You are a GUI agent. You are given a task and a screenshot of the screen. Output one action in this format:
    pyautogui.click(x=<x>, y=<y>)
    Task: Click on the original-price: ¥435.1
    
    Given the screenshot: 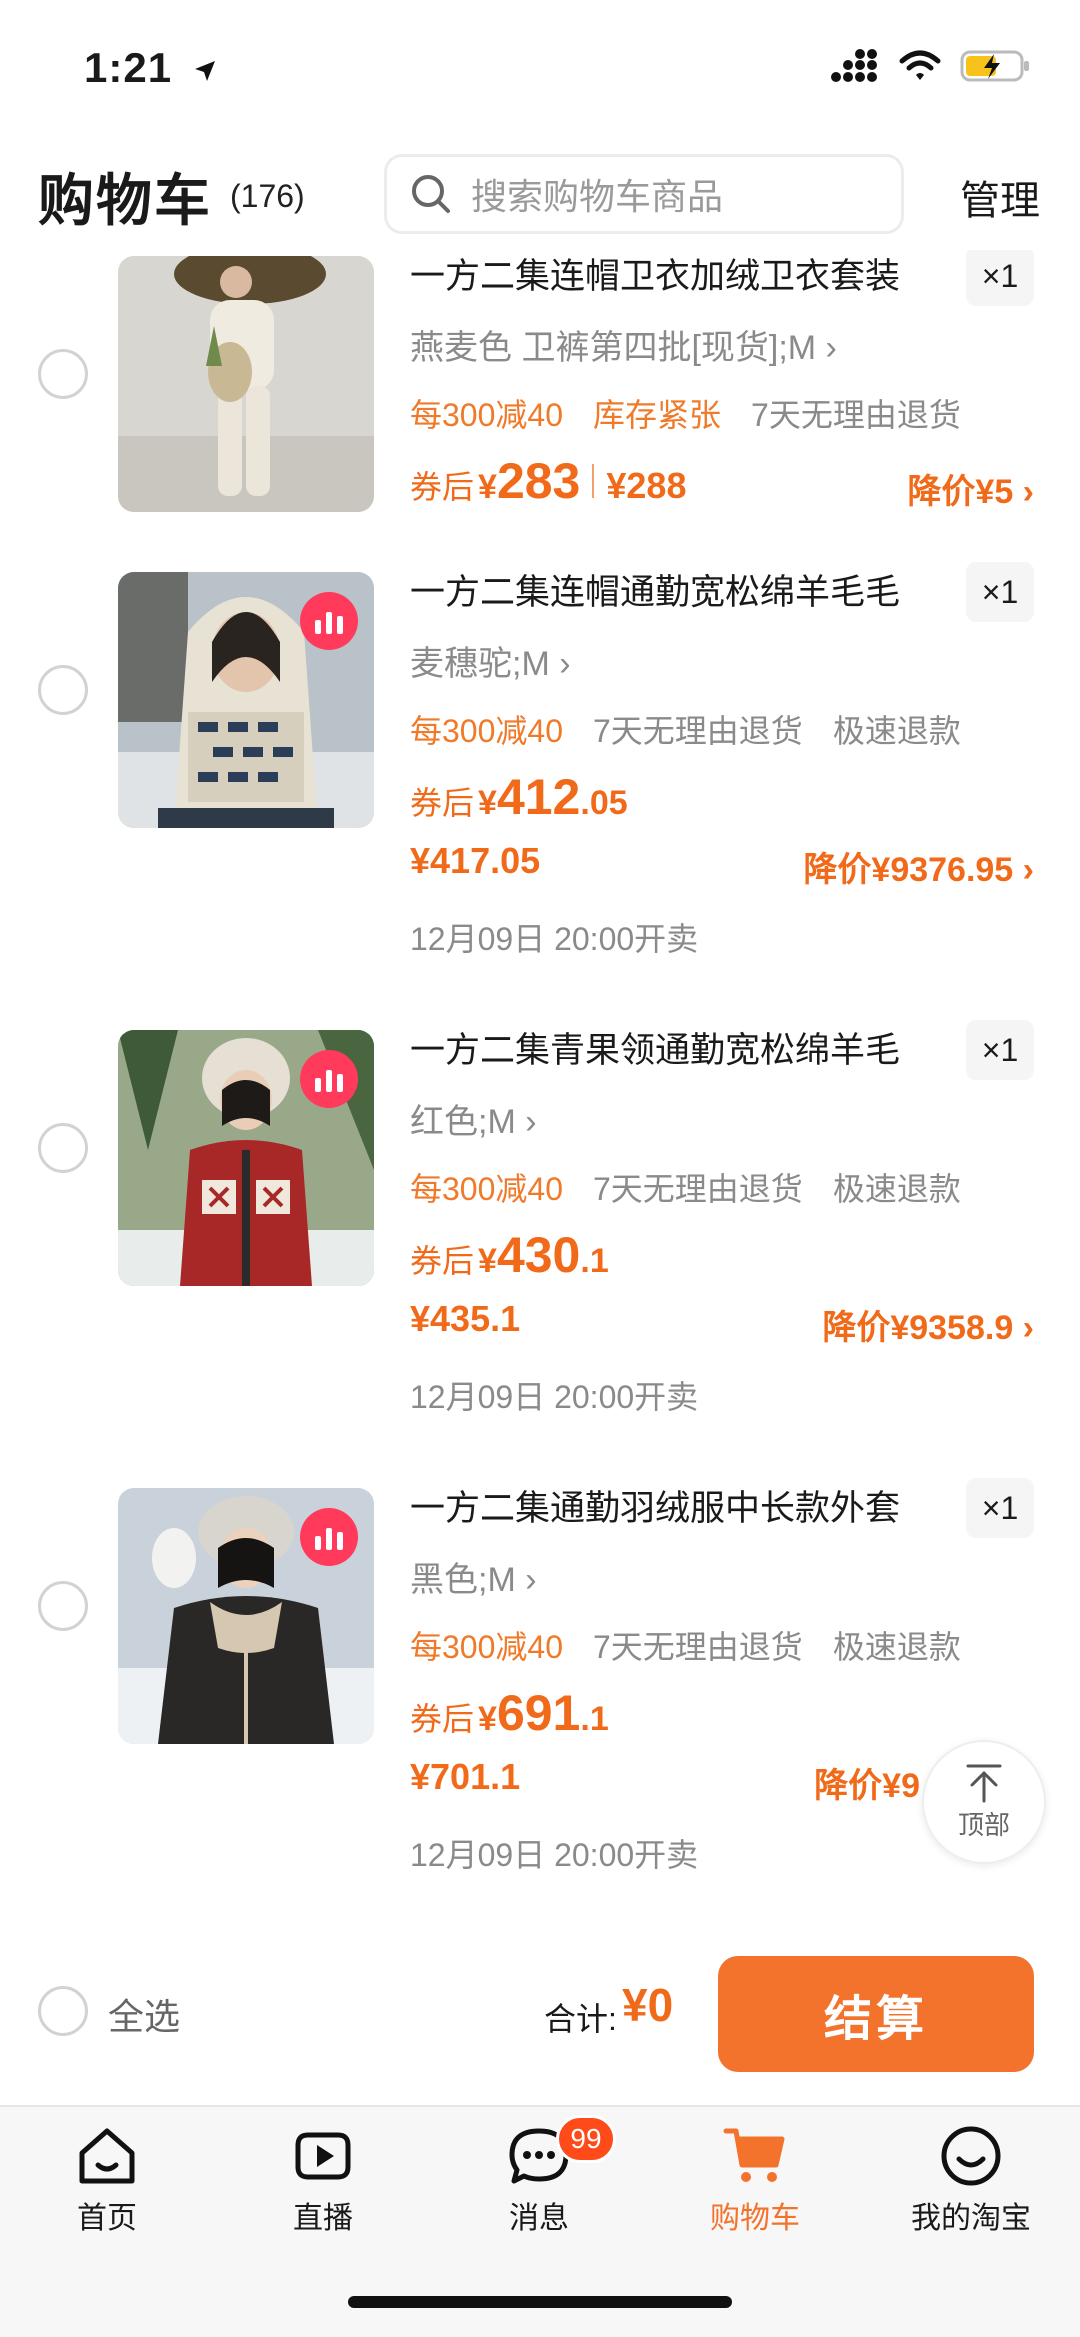 What is the action you would take?
    pyautogui.click(x=465, y=1318)
    